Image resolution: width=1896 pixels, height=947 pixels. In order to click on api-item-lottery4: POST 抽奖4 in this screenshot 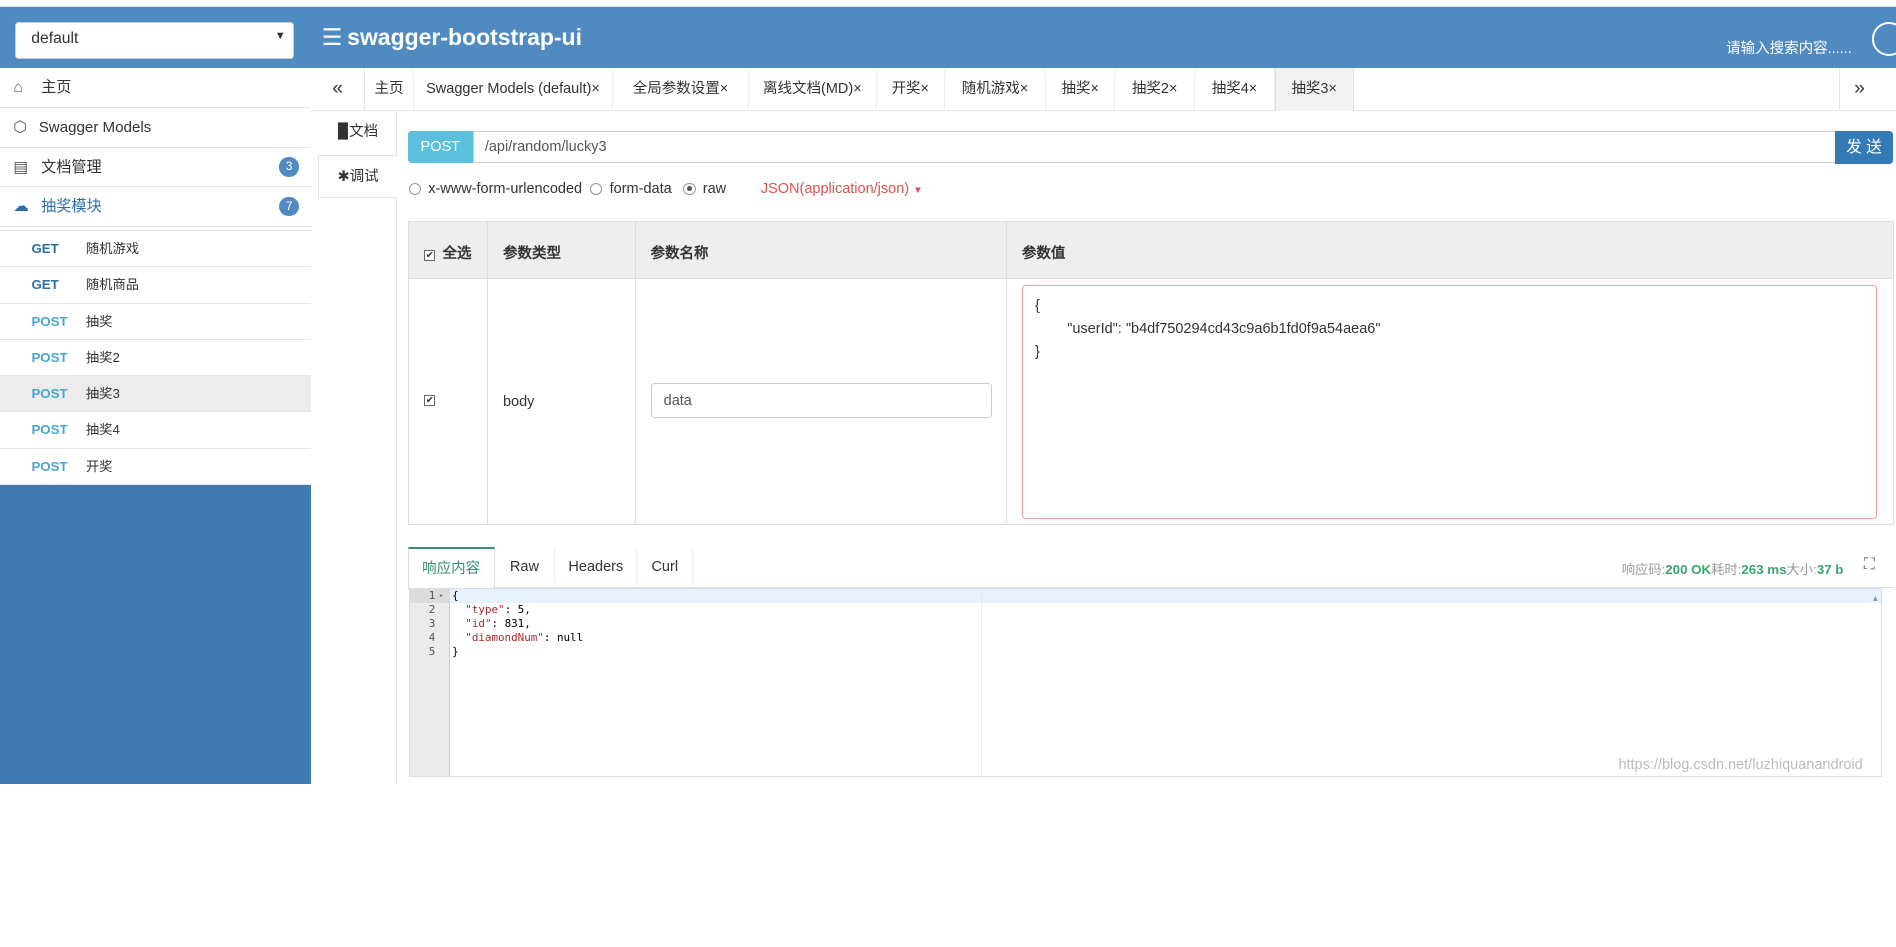, I will do `click(155, 430)`.